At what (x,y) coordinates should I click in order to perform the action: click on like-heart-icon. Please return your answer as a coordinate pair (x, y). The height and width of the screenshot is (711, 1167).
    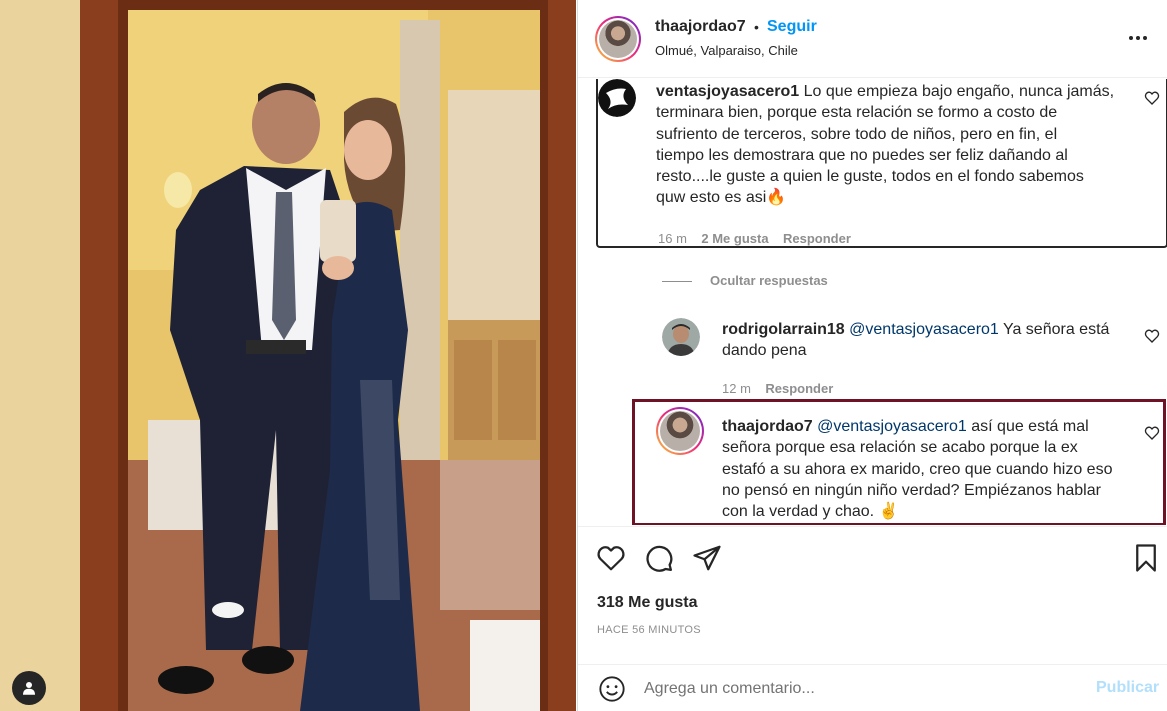
    Looking at the image, I should click on (611, 558).